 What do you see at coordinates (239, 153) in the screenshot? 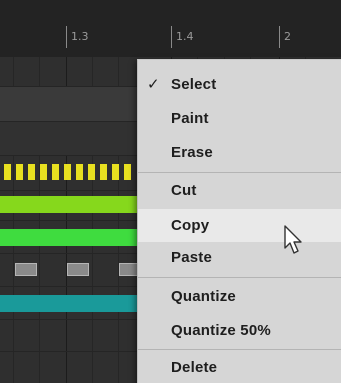
I see `menu-item-erase: Erase` at bounding box center [239, 153].